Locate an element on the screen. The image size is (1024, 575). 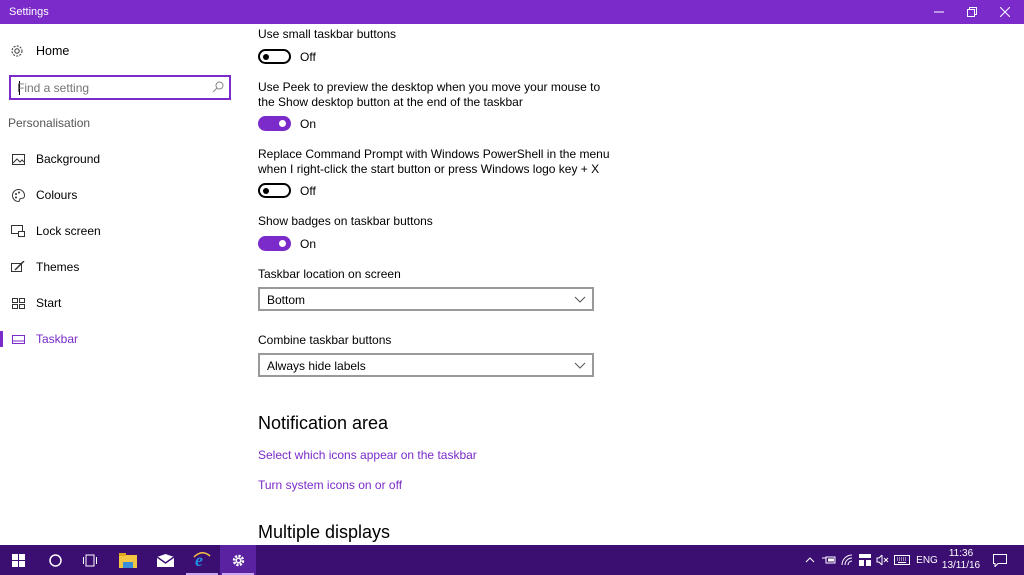
action-tray-button is located at coordinates (865, 560).